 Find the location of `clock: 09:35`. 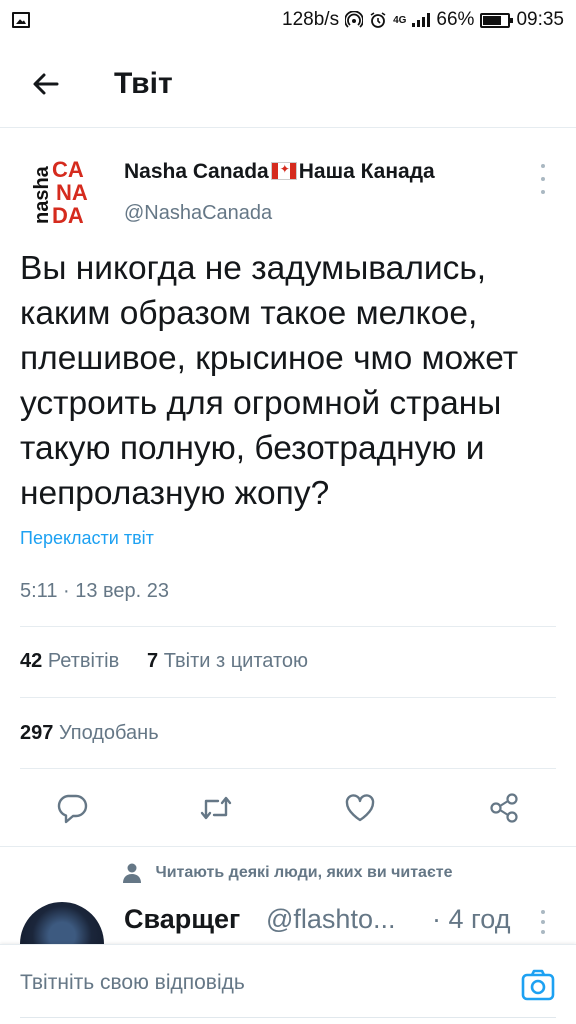

clock: 09:35 is located at coordinates (540, 19).